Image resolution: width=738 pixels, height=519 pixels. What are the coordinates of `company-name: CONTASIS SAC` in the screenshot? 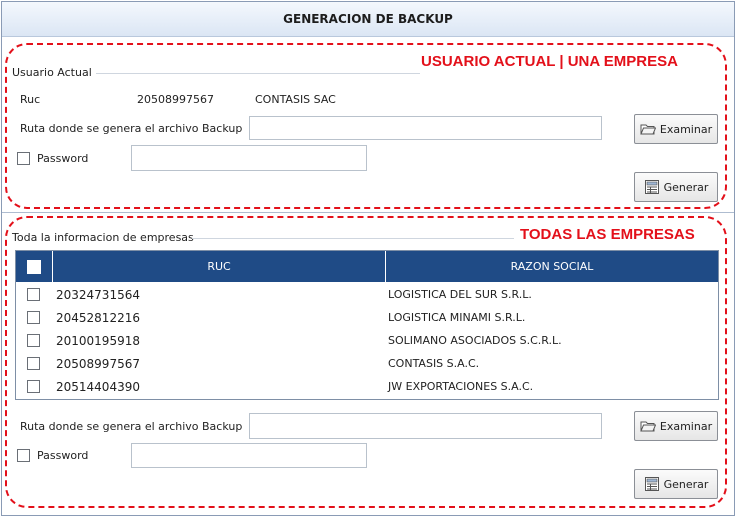 It's located at (295, 99).